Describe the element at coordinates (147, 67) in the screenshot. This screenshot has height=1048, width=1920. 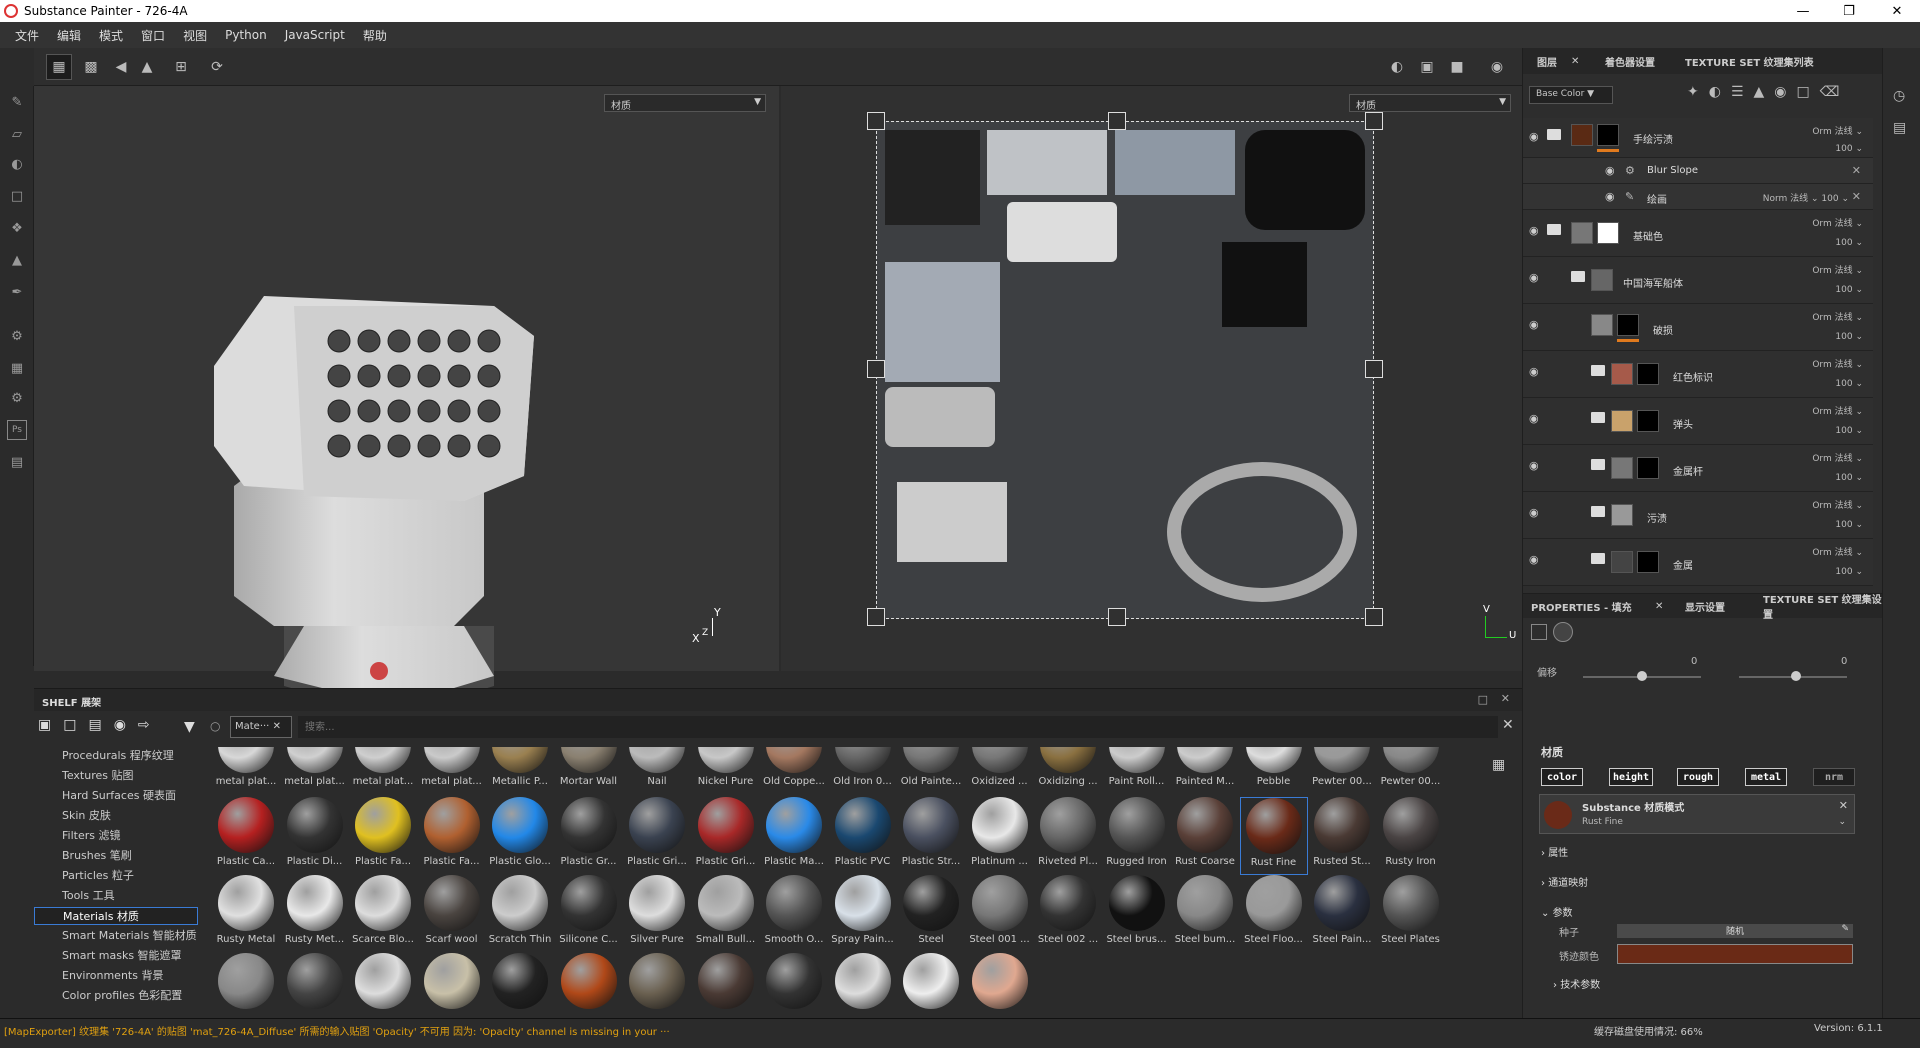
I see `mirror-y-icon: ▲` at that location.